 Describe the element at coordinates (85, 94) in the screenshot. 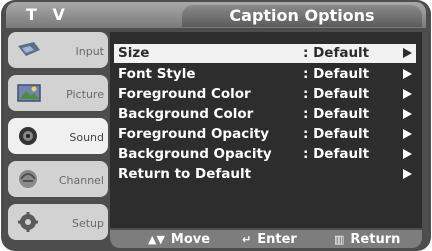

I see `sidebar-item-label: Picture` at that location.